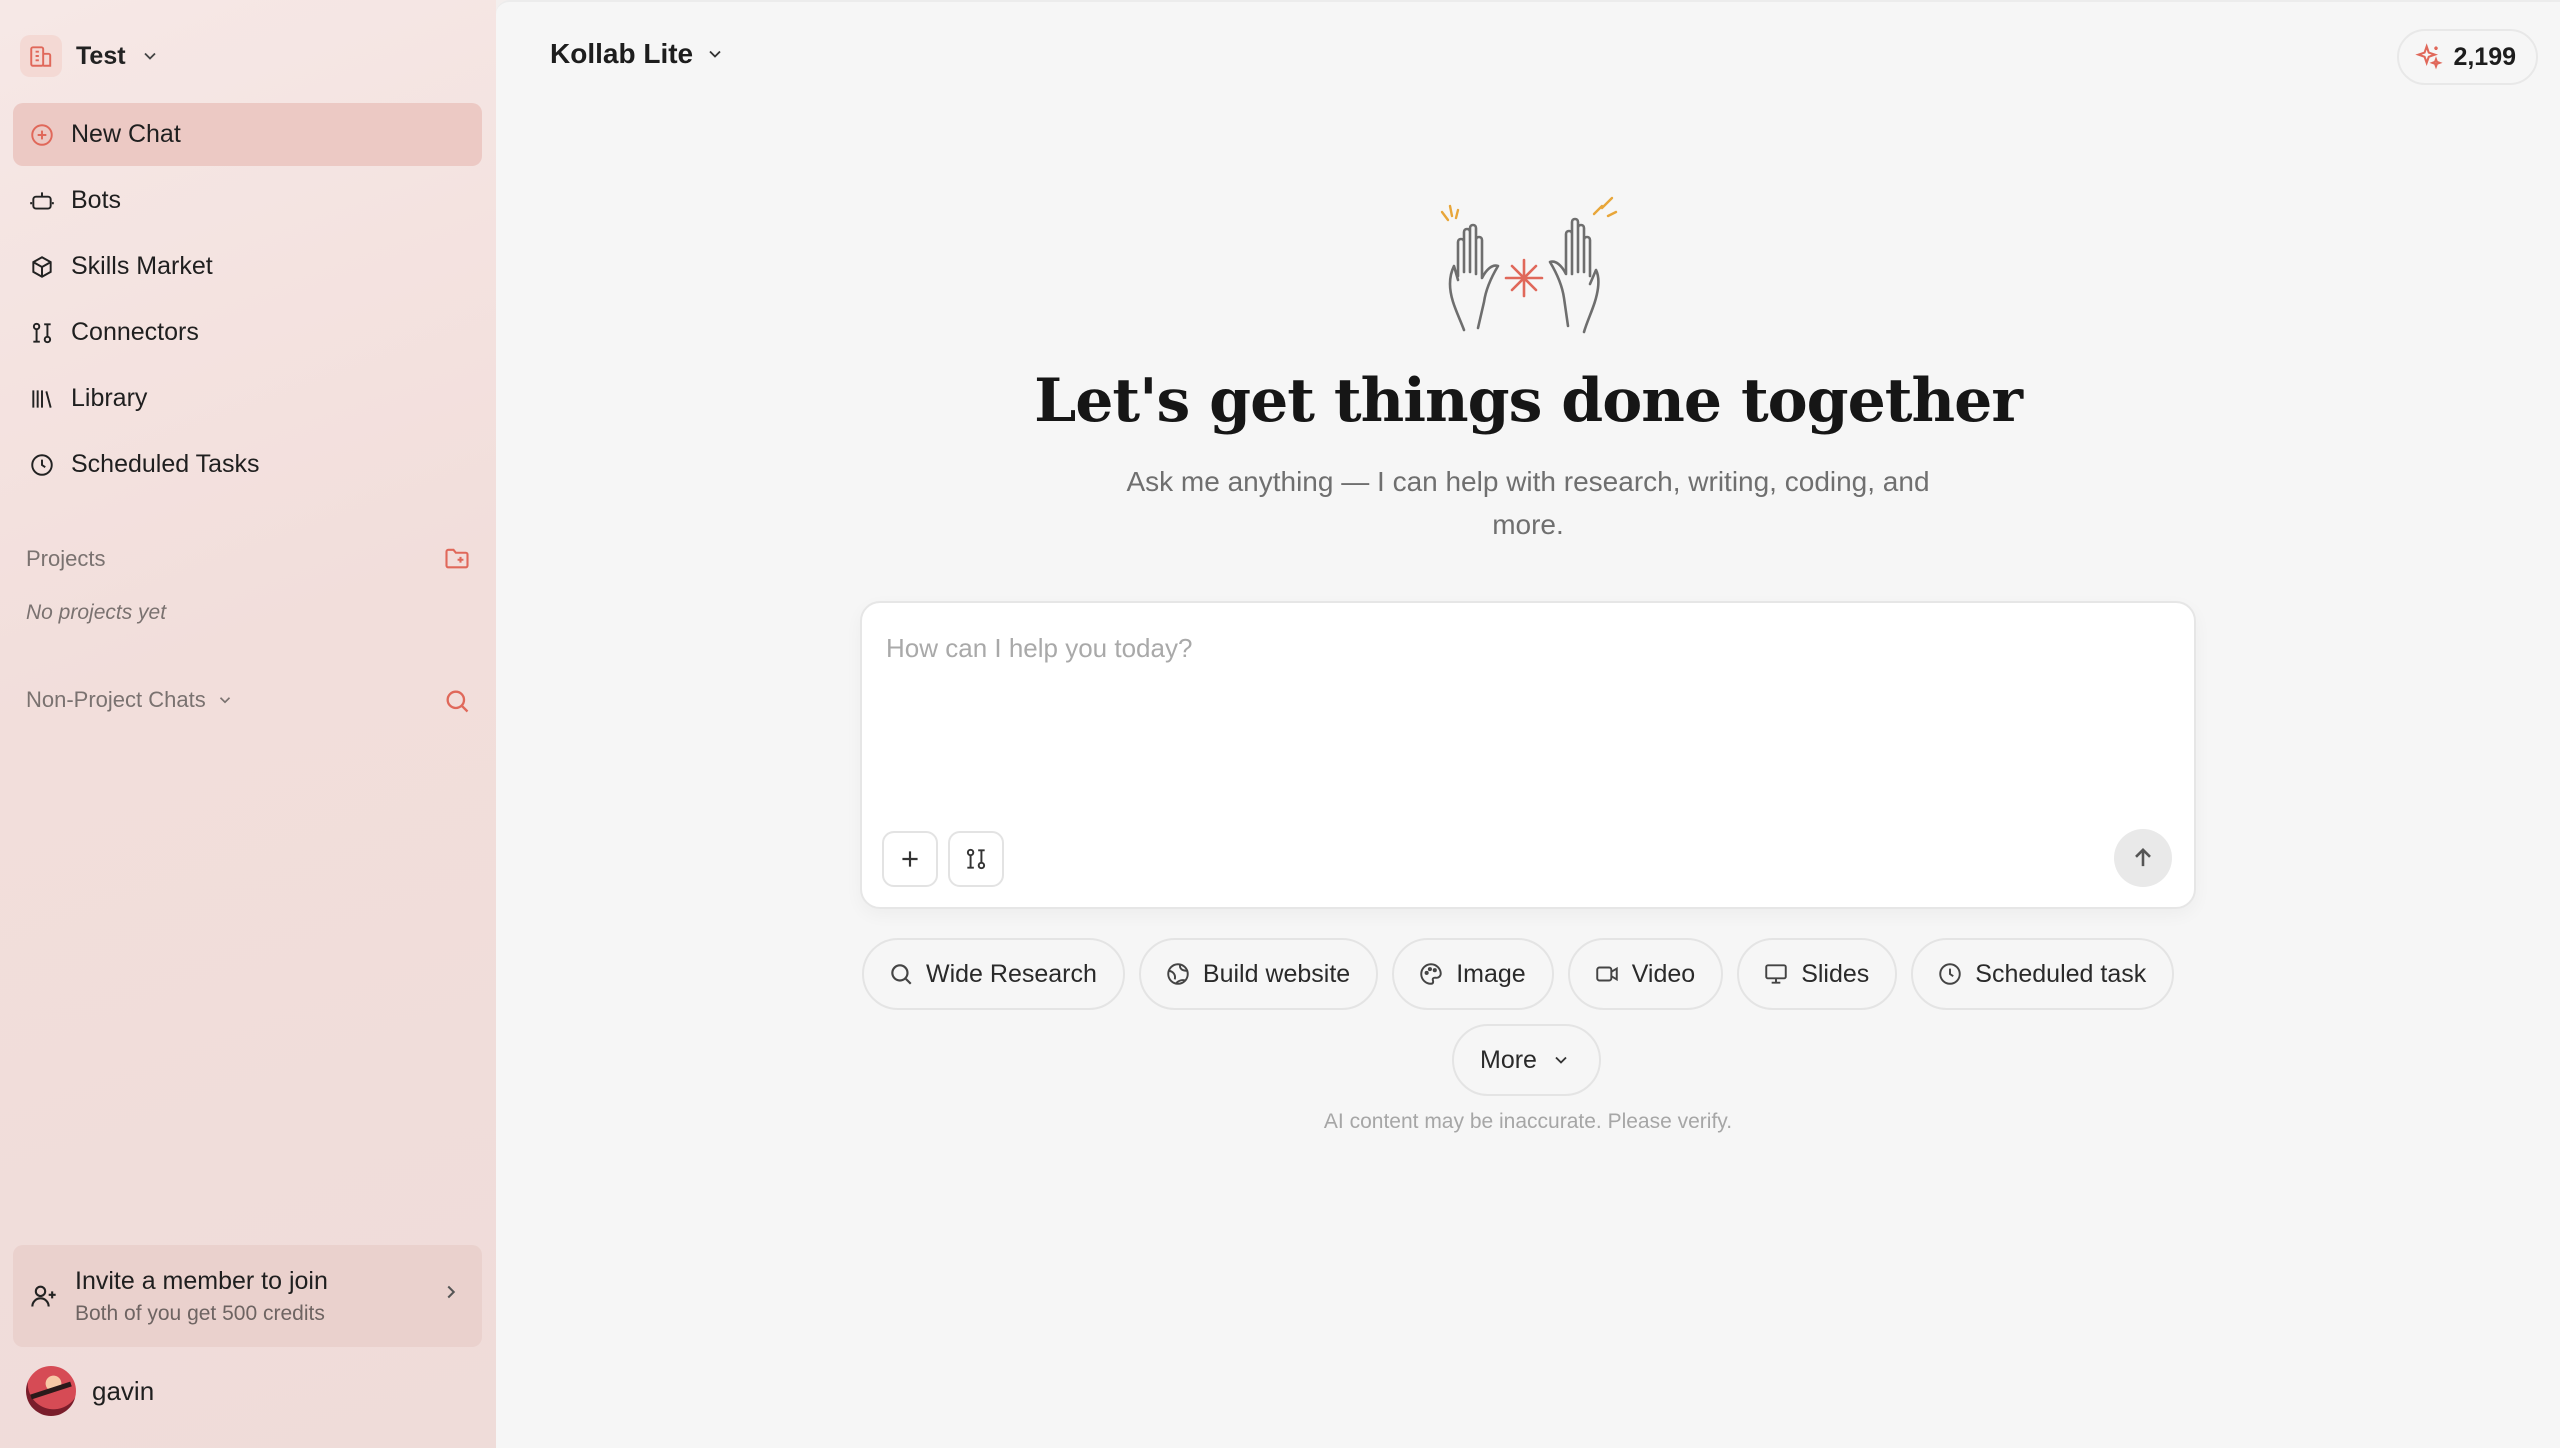 The width and height of the screenshot is (2560, 1448). What do you see at coordinates (2429, 56) in the screenshot?
I see `sparkle-icon` at bounding box center [2429, 56].